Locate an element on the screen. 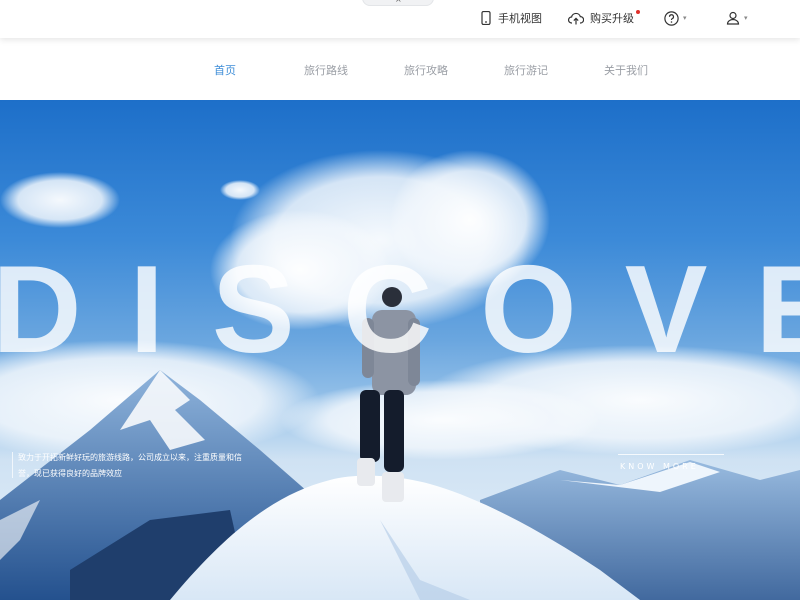  user-menu: ▾ is located at coordinates (737, 18).